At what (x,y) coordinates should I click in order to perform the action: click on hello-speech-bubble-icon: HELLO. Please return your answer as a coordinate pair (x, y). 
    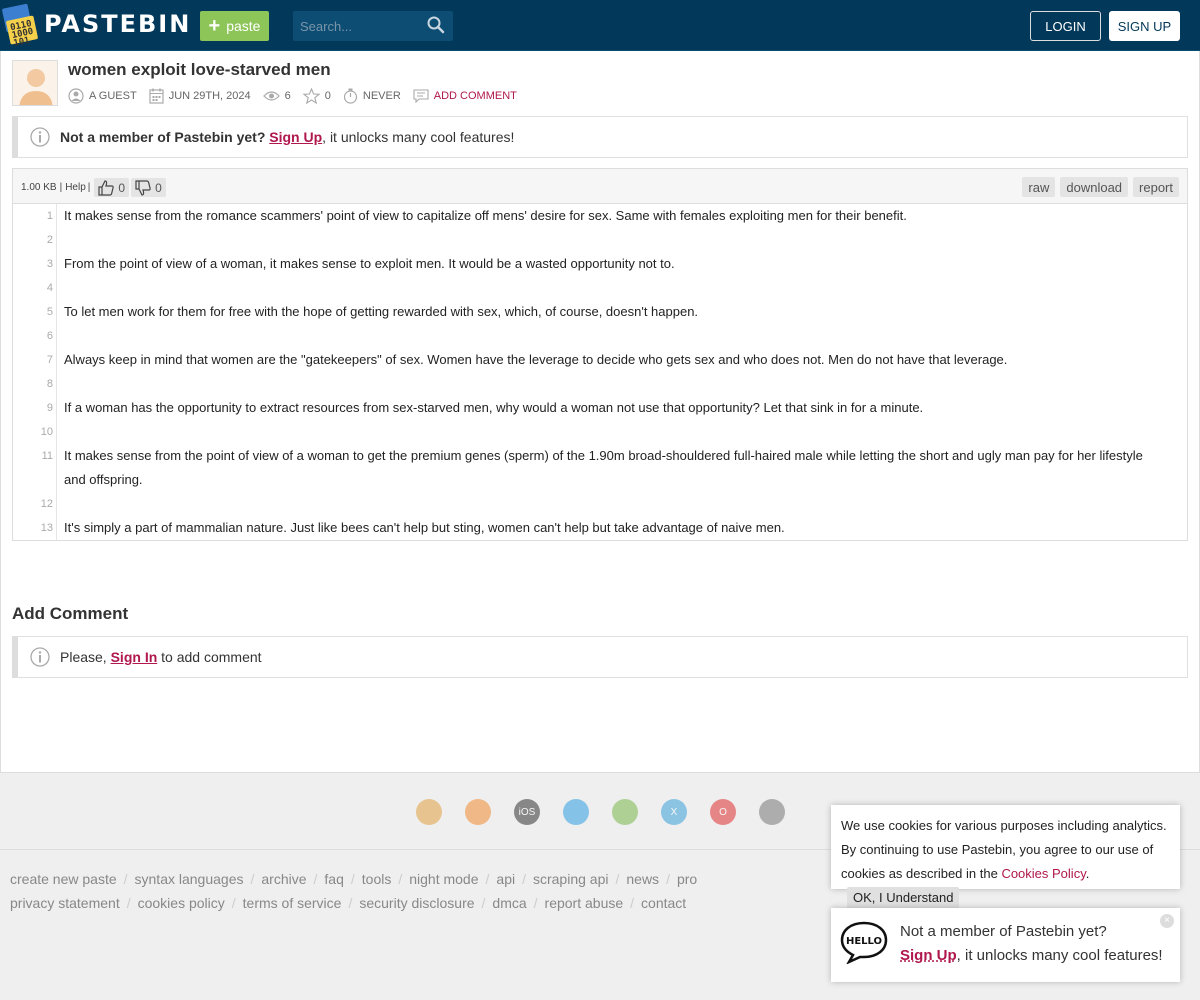
    Looking at the image, I should click on (864, 942).